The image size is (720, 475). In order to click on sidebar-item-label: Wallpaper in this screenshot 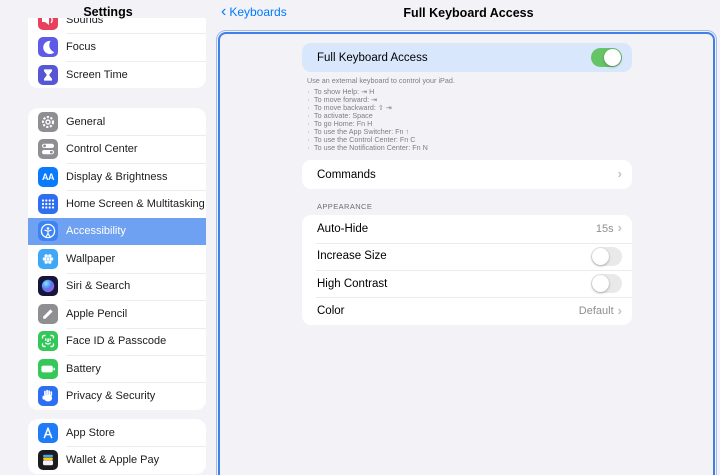, I will do `click(91, 258)`.